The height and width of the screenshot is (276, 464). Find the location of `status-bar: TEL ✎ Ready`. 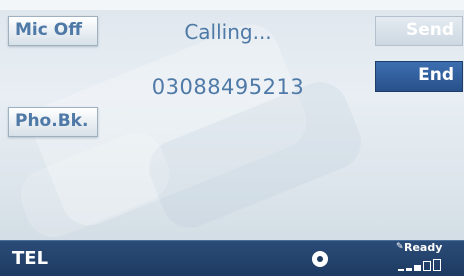

status-bar: TEL ✎ Ready is located at coordinates (232, 258).